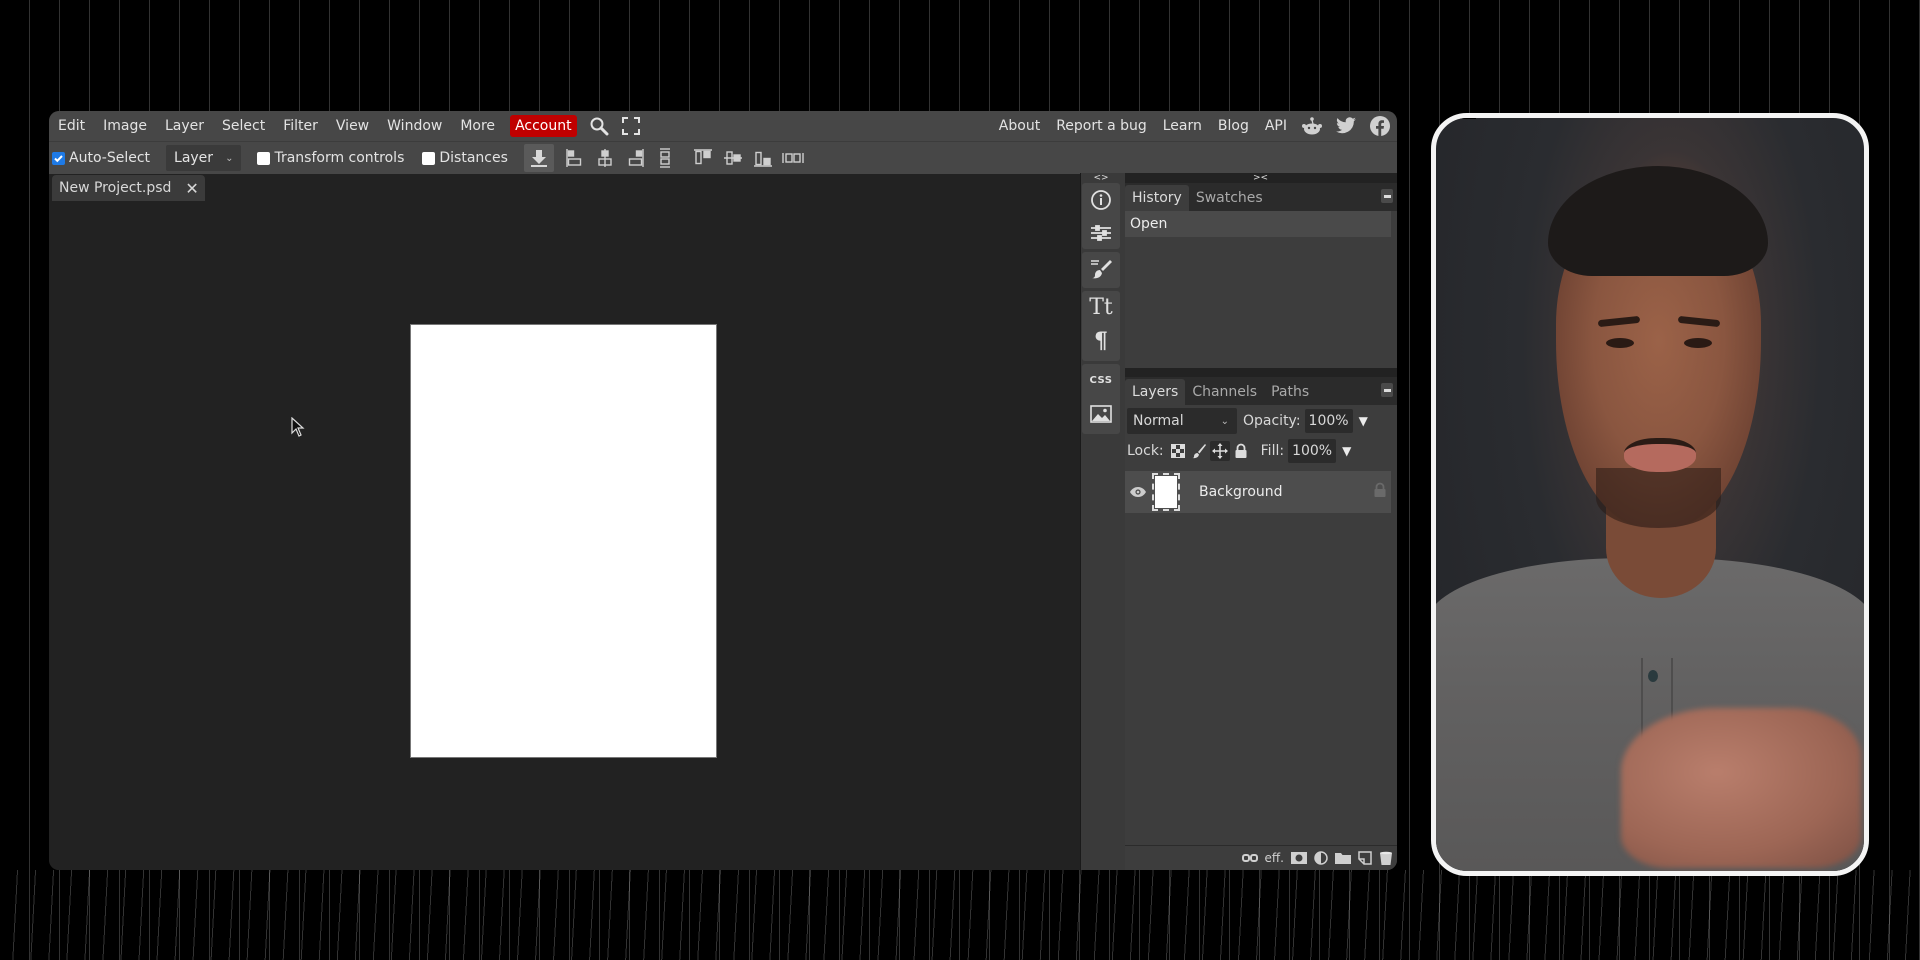 This screenshot has height=960, width=1920. Describe the element at coordinates (1019, 126) in the screenshot. I see `link-about: About` at that location.